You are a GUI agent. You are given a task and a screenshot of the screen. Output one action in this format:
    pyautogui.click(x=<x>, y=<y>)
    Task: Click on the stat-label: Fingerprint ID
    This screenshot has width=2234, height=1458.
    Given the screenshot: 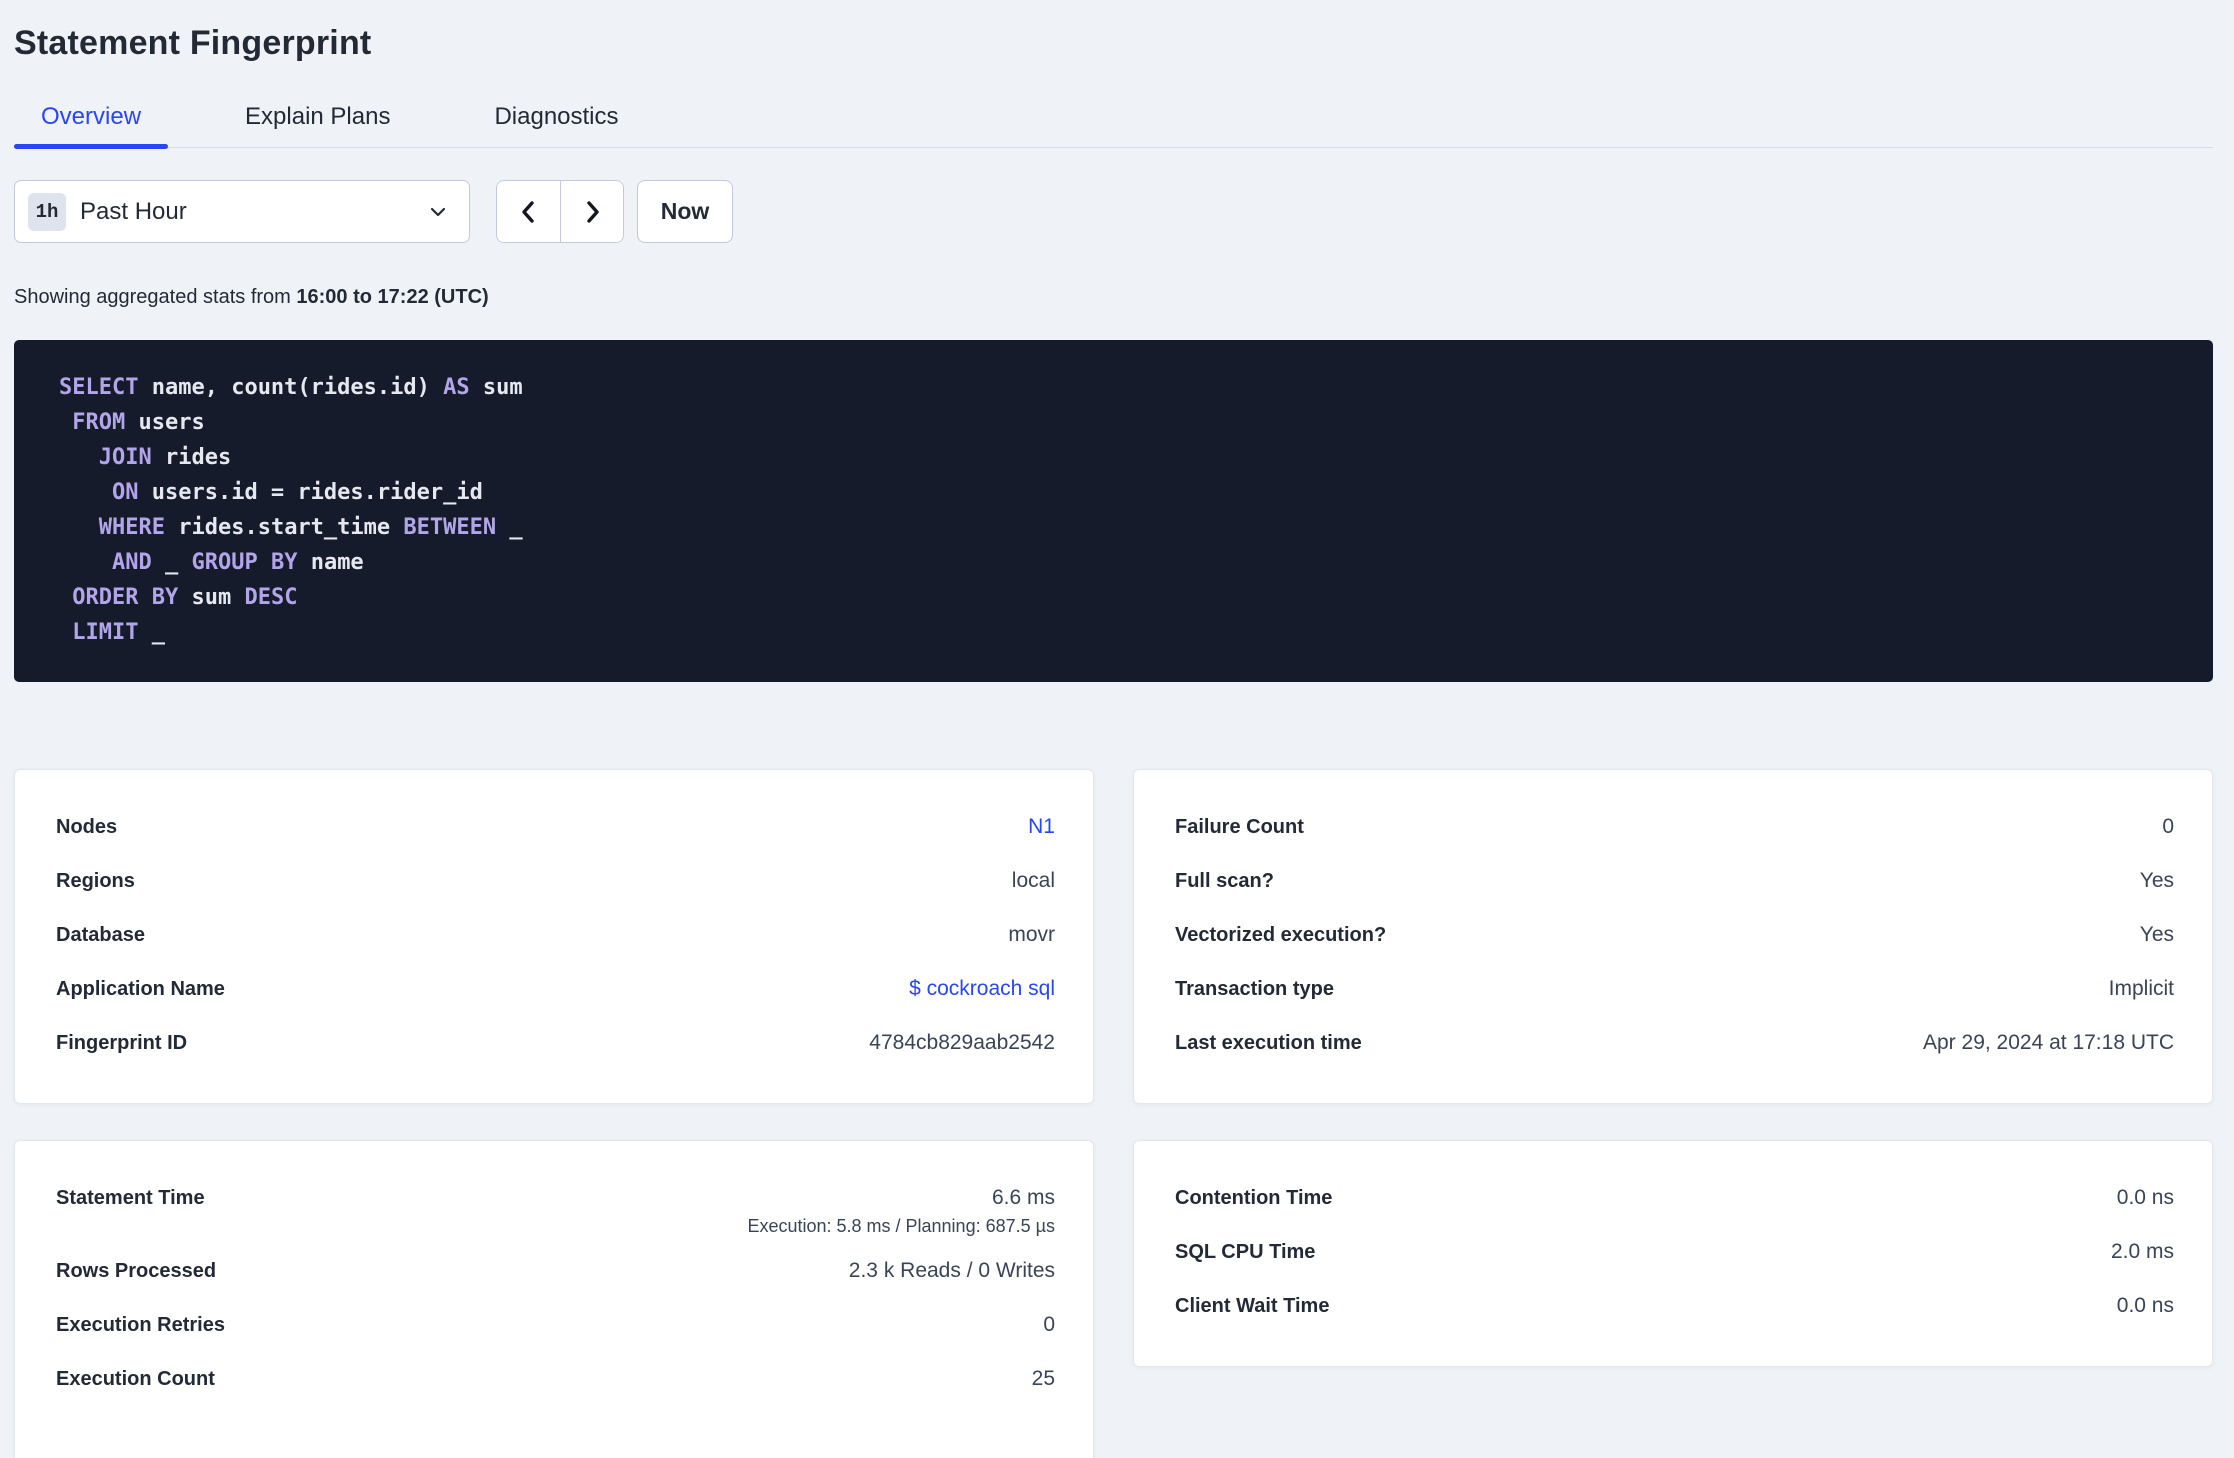 What is the action you would take?
    pyautogui.click(x=122, y=1043)
    